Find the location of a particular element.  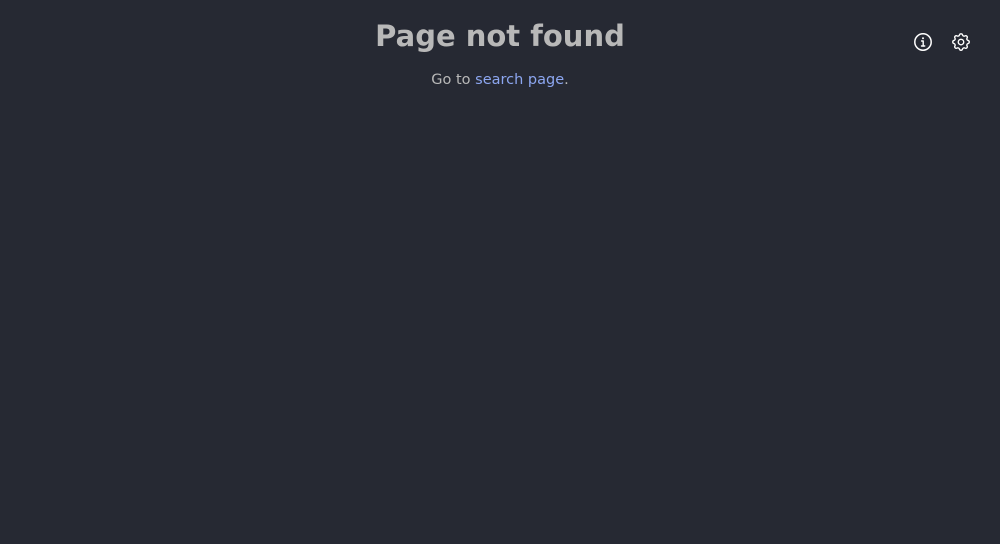

info-icon is located at coordinates (923, 42).